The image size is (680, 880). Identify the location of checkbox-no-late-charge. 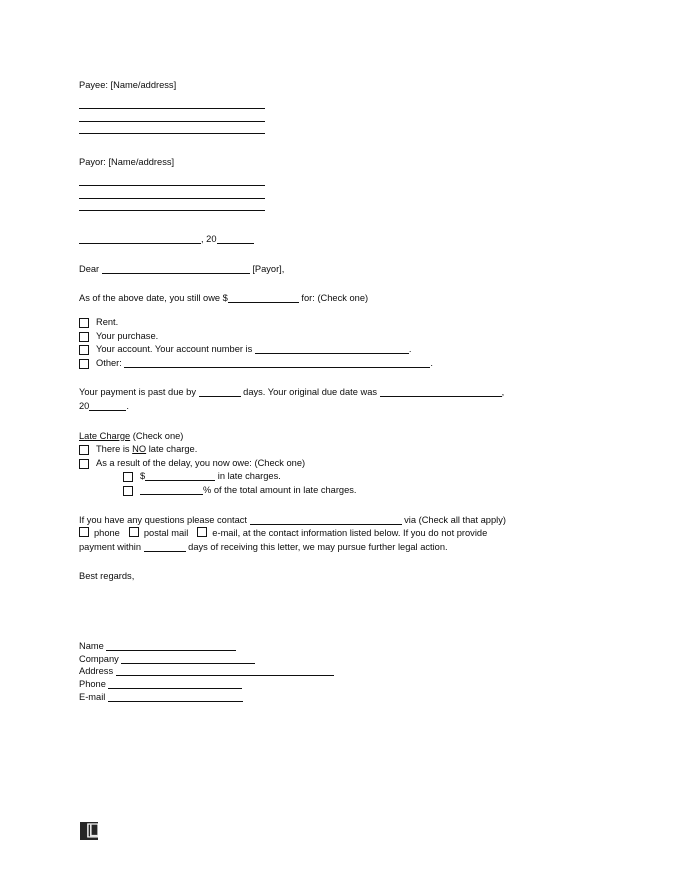
(84, 450).